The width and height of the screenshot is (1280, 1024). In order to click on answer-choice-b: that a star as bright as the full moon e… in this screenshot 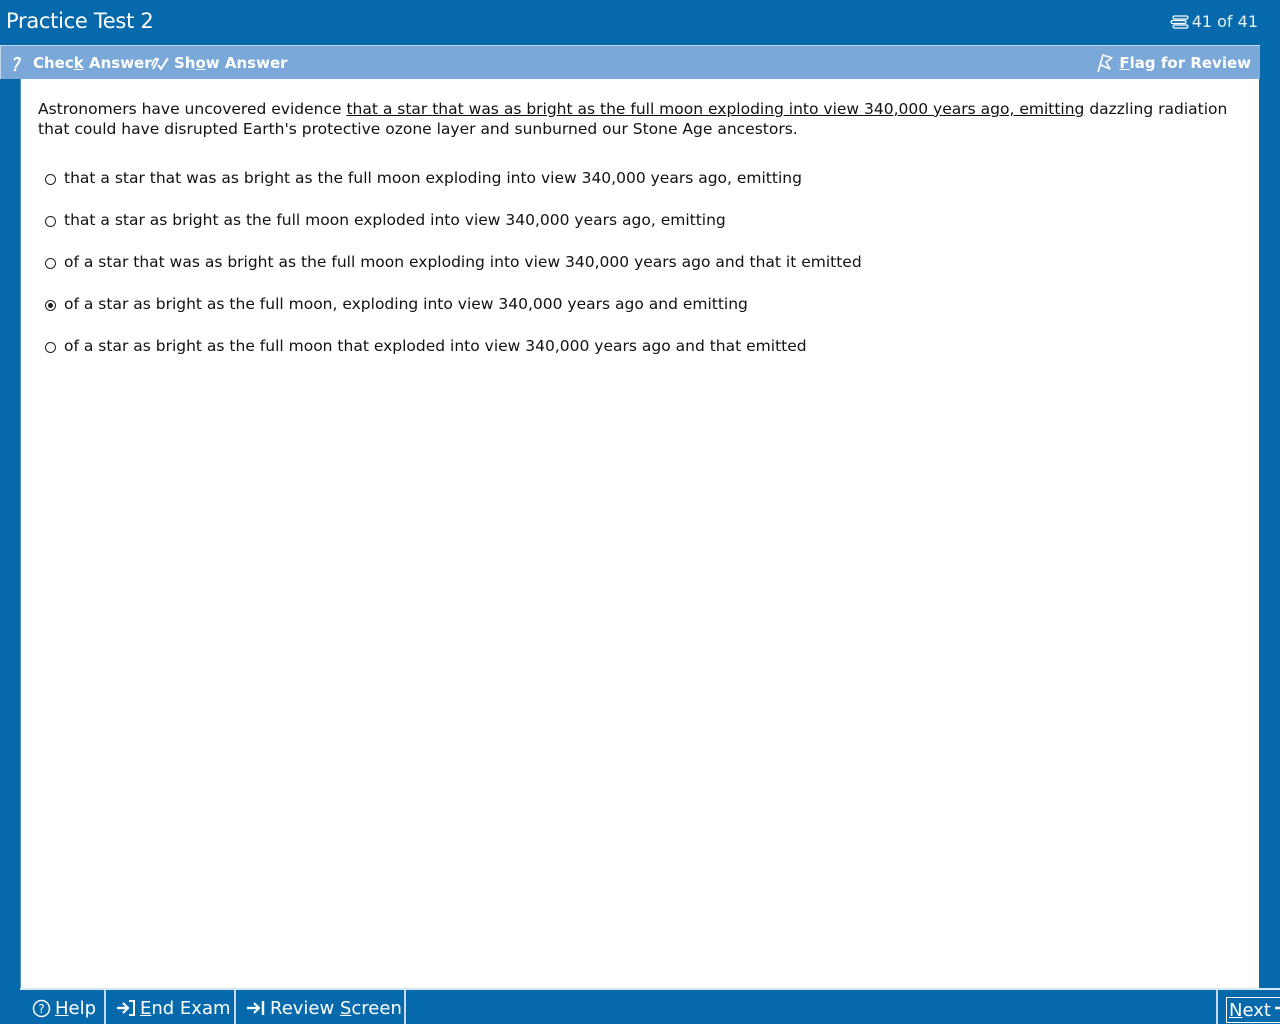, I will do `click(453, 219)`.